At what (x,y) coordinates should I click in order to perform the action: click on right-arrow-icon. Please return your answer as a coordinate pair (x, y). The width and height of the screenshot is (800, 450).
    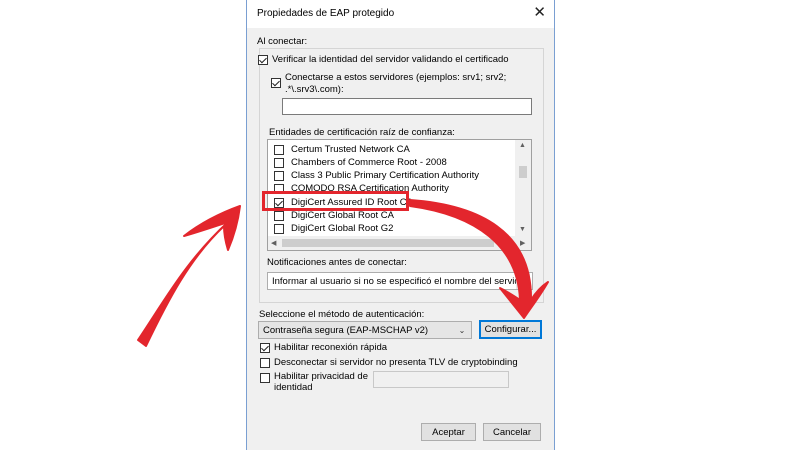
    Looking at the image, I should click on (479, 259).